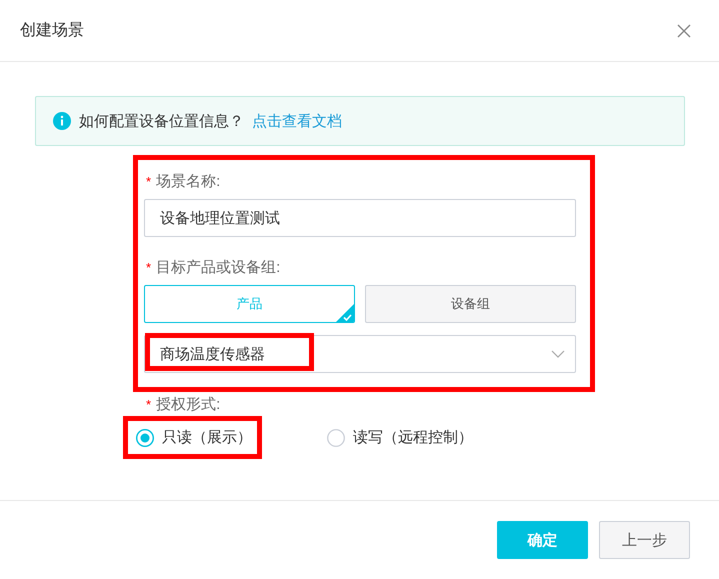  I want to click on back-button: 上一步, so click(644, 540).